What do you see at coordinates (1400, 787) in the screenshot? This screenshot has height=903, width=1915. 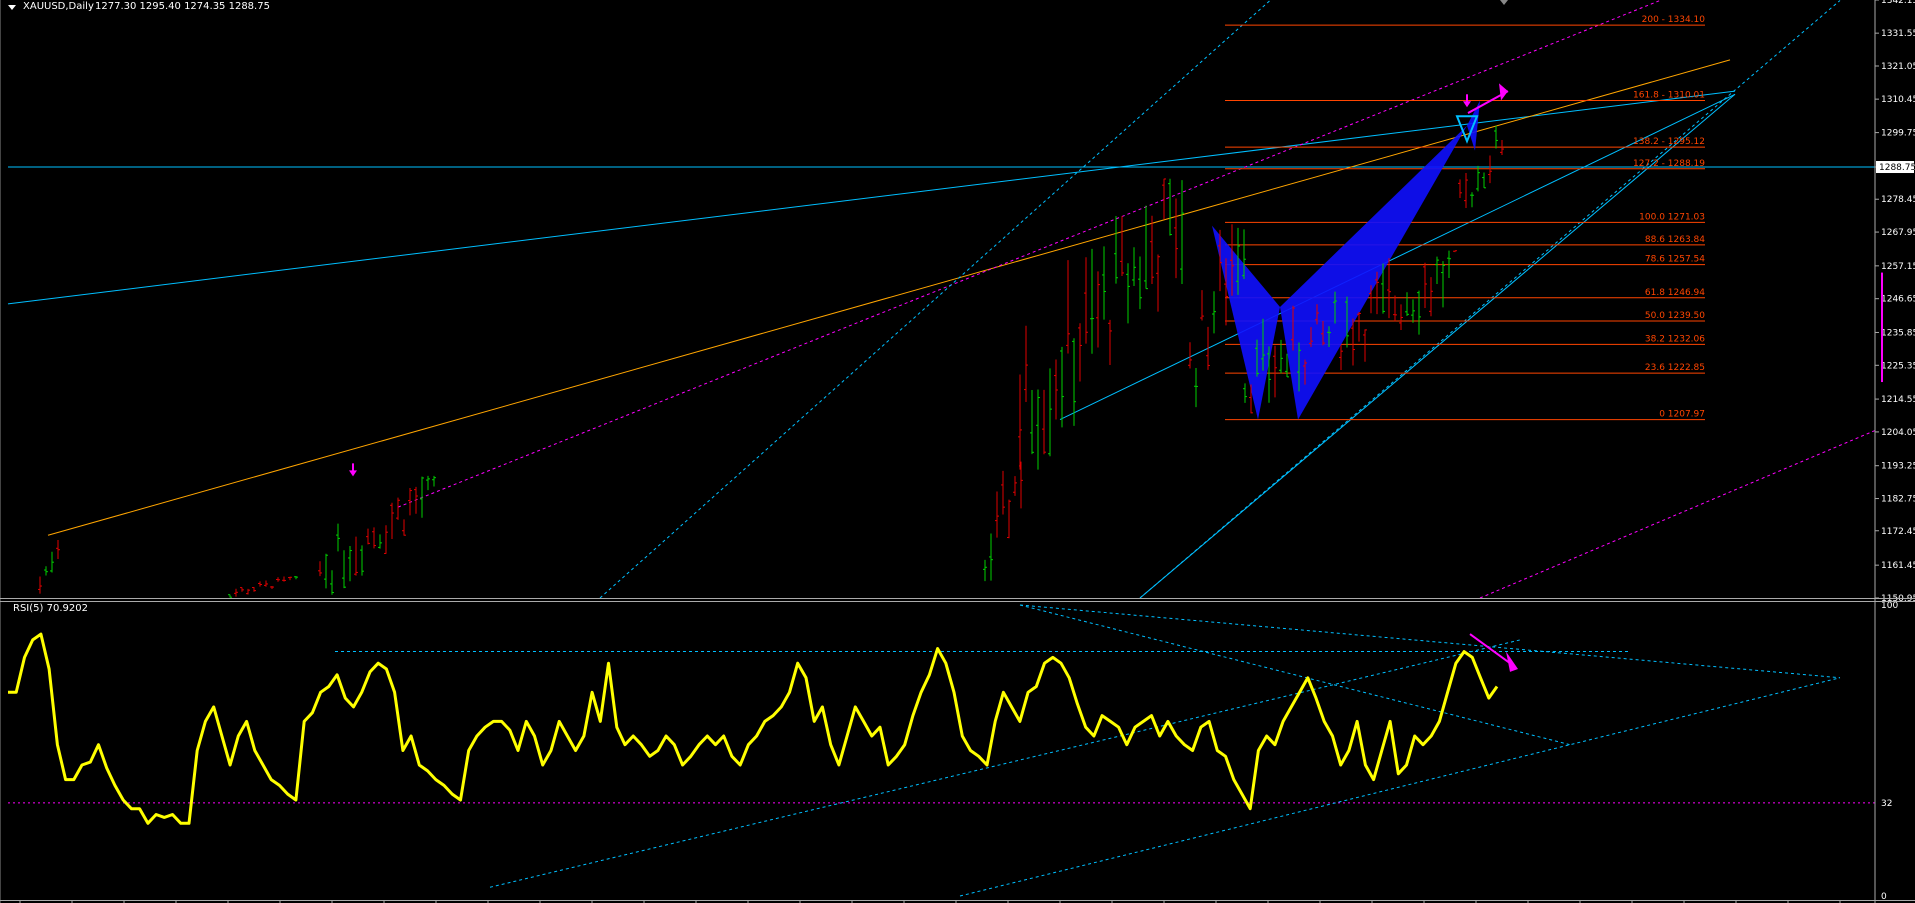 I see `rsi-lower-channel` at bounding box center [1400, 787].